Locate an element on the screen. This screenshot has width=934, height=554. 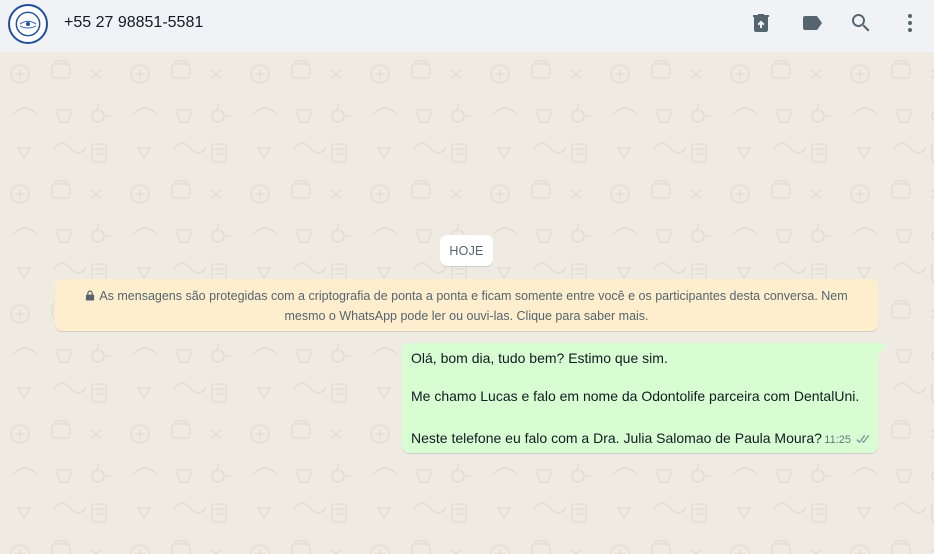
clinic-logo-avatar-icon is located at coordinates (28, 24).